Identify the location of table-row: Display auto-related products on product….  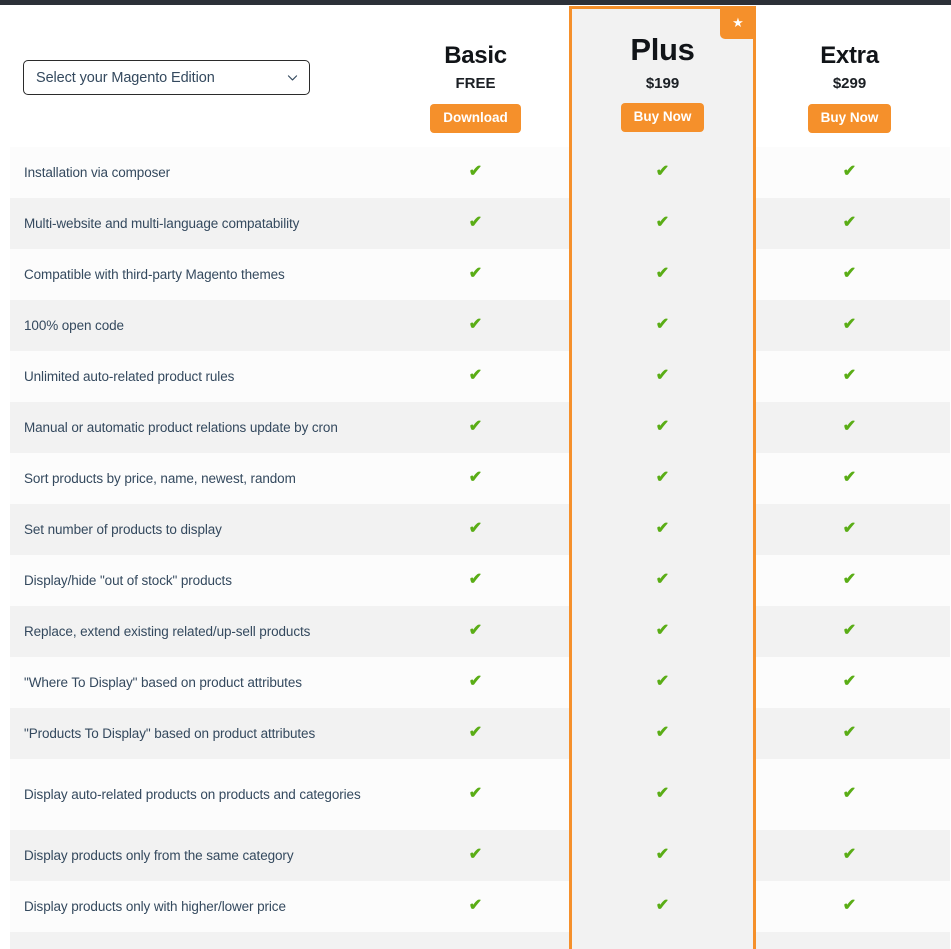
(480, 794).